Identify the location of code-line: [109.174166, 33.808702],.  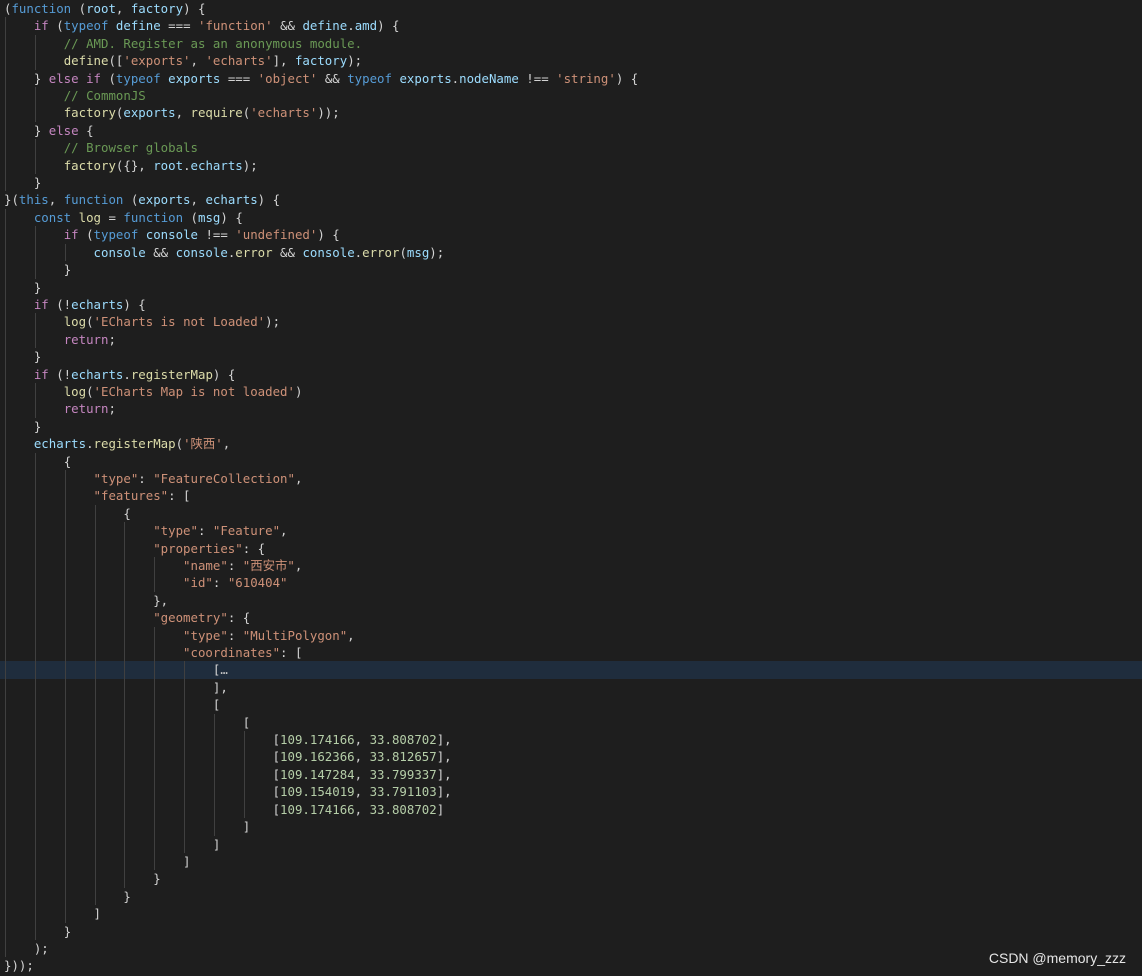
(571, 740).